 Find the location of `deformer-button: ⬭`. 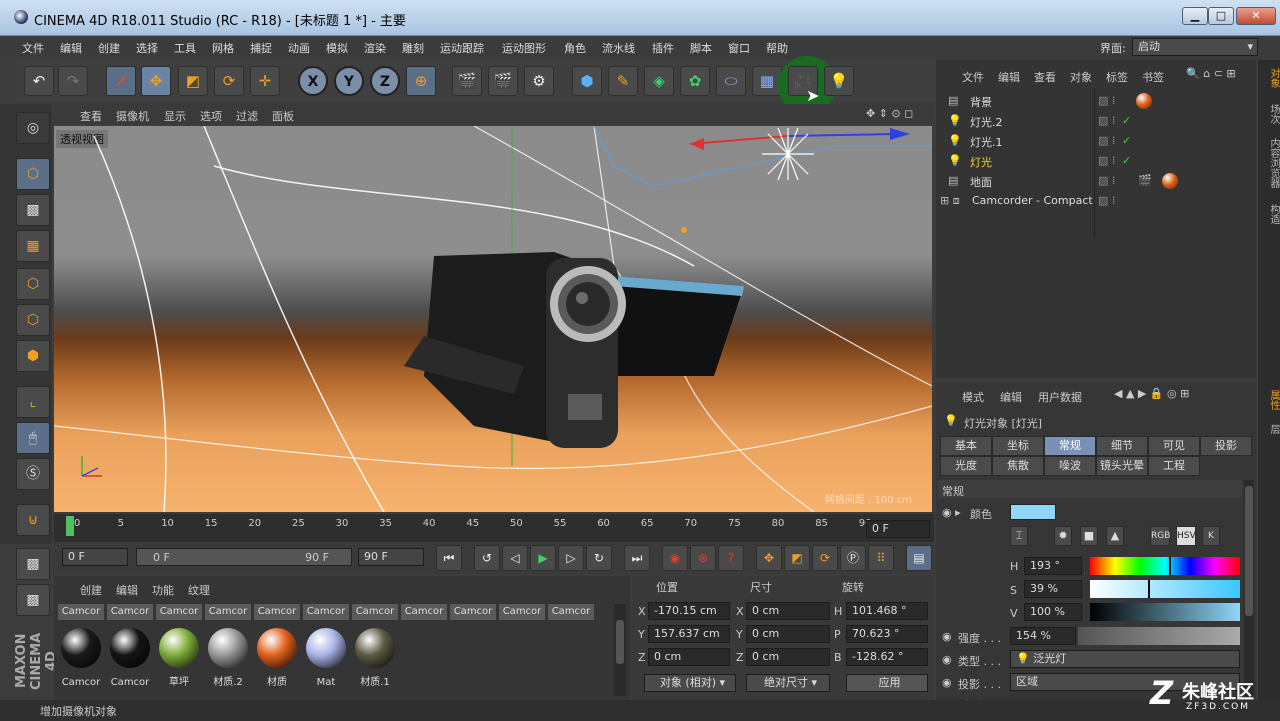

deformer-button: ⬭ is located at coordinates (731, 81).